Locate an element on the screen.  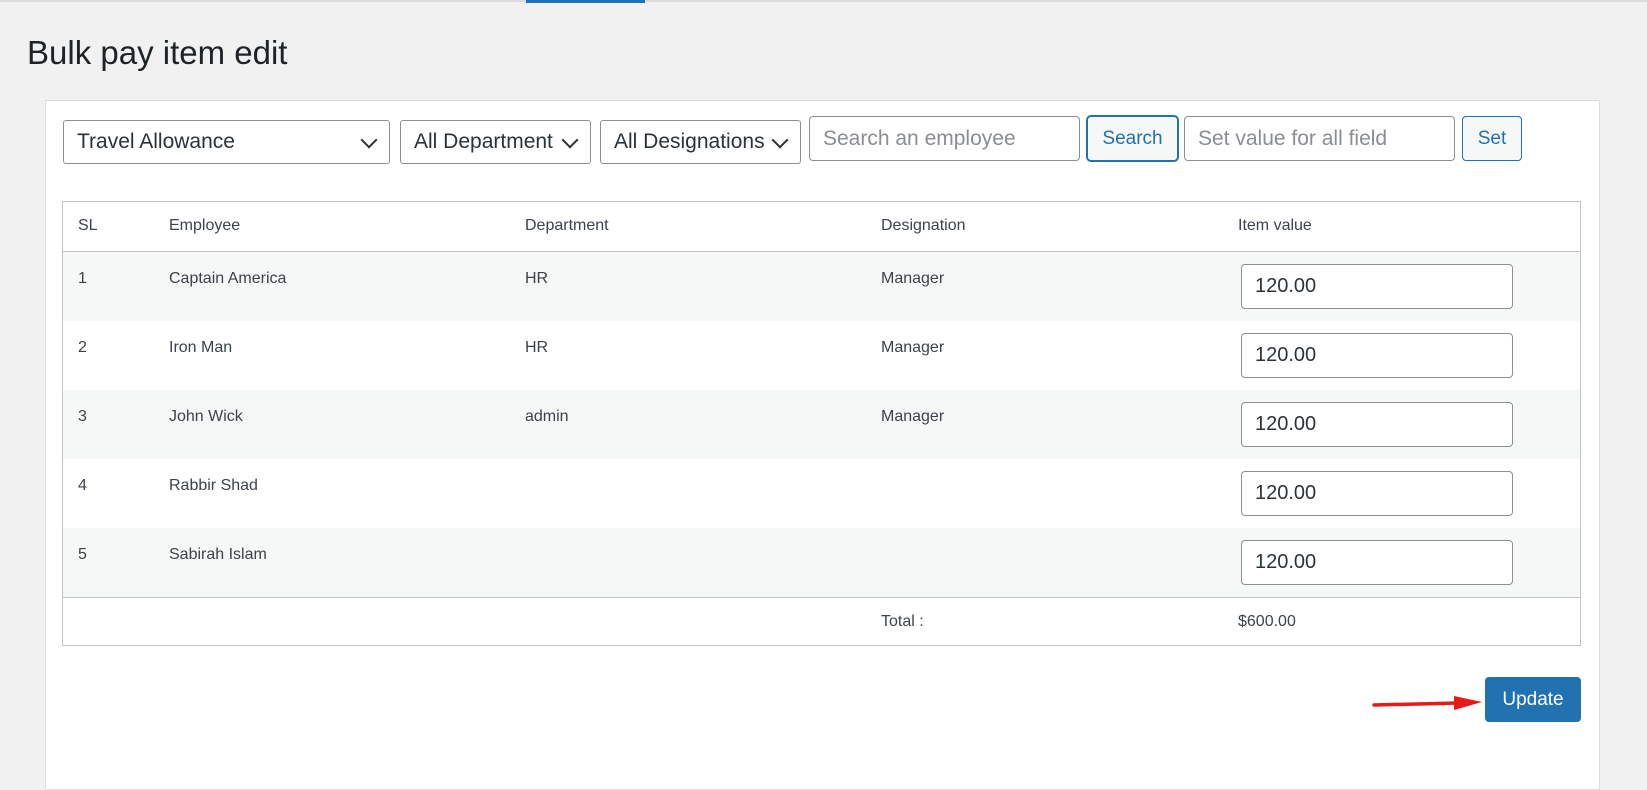
employee-search-input is located at coordinates (944, 138).